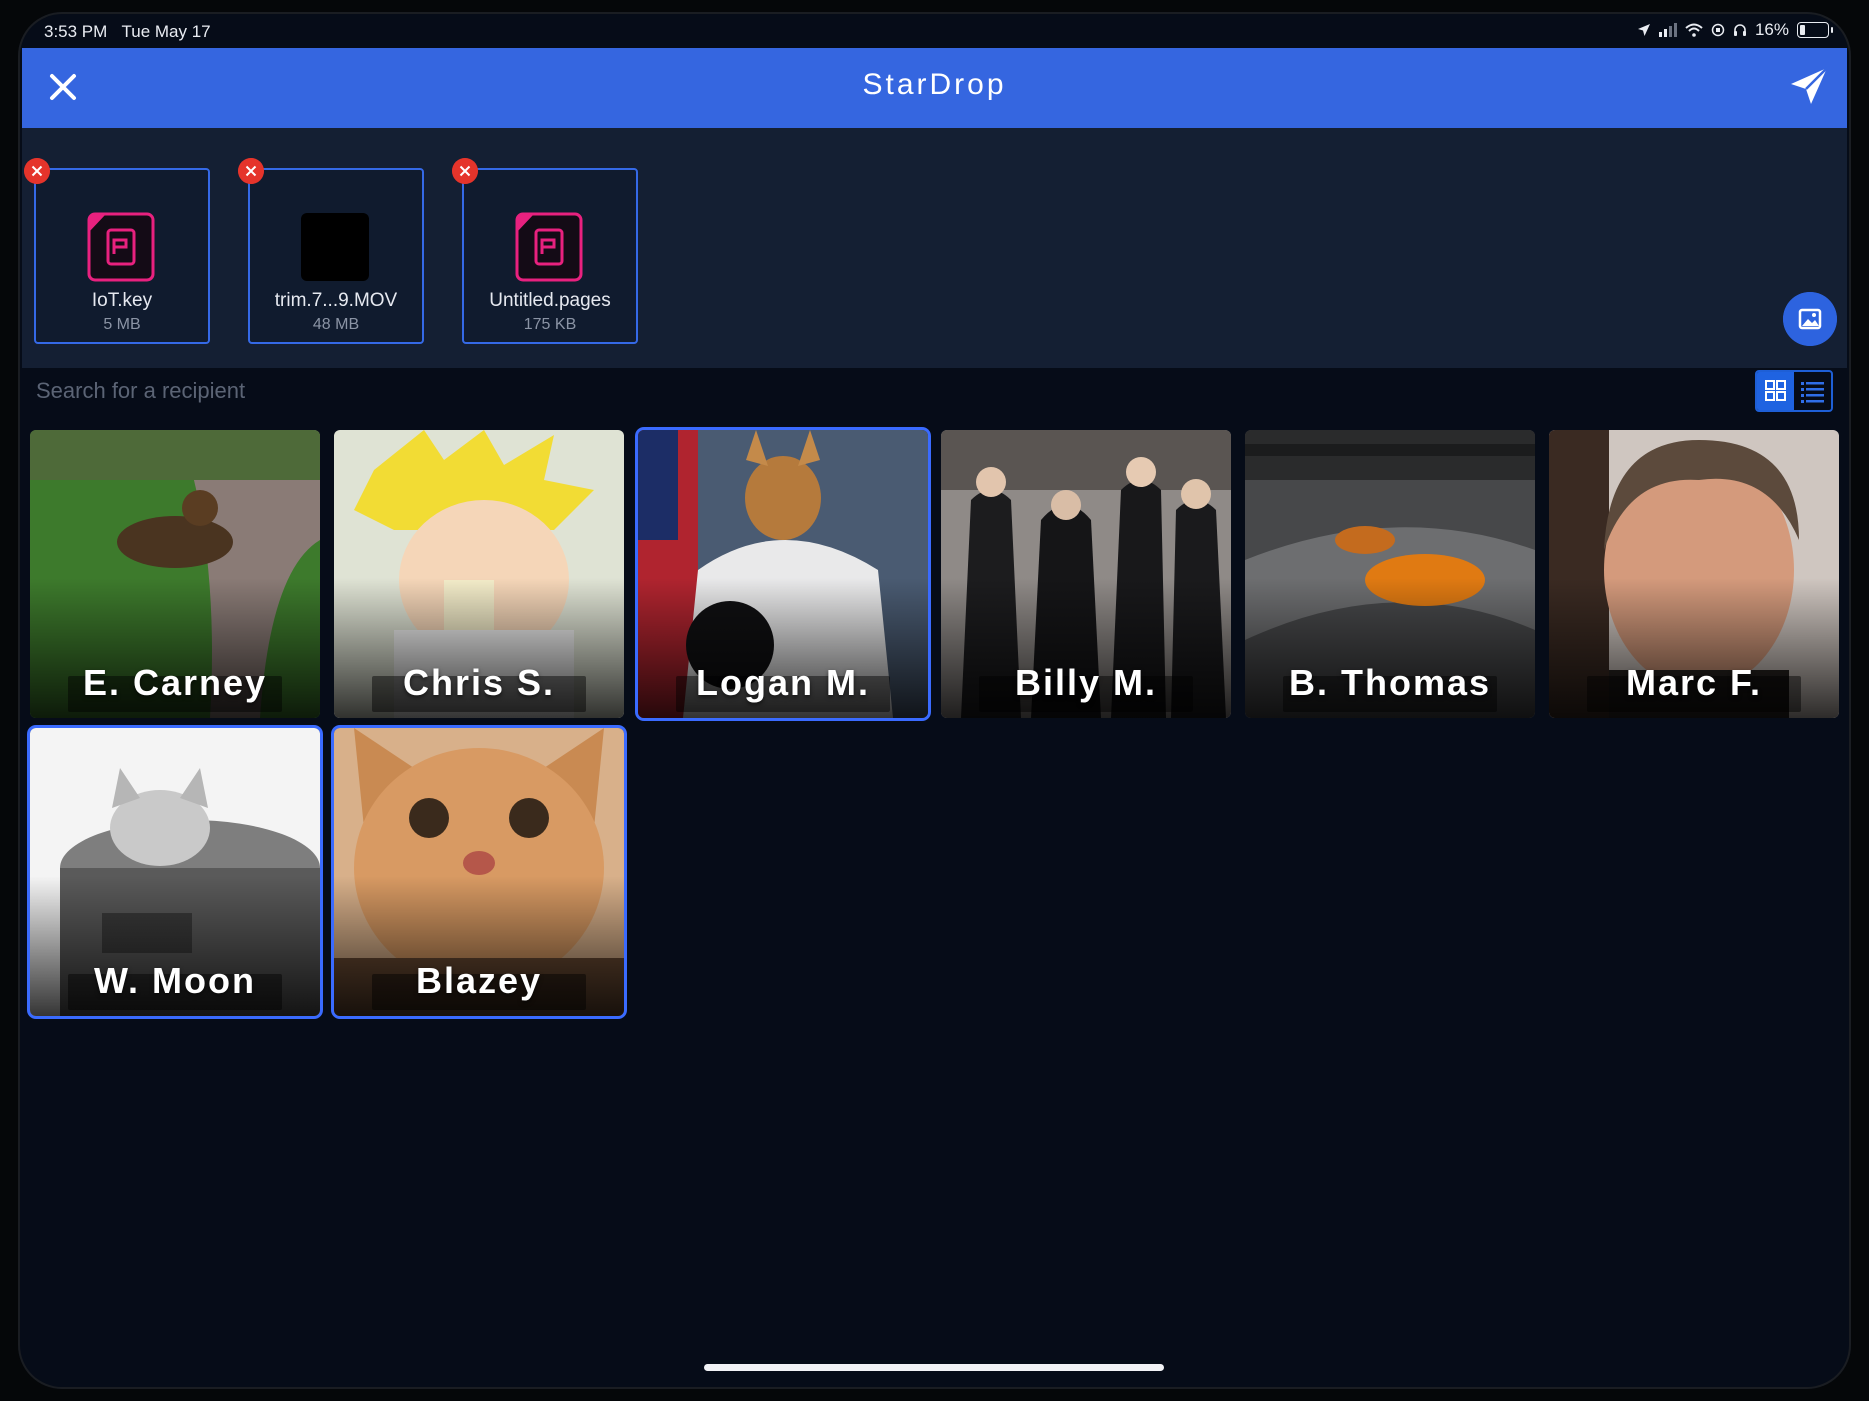 The image size is (1869, 1401). Describe the element at coordinates (1694, 30) in the screenshot. I see `wifi-icon` at that location.